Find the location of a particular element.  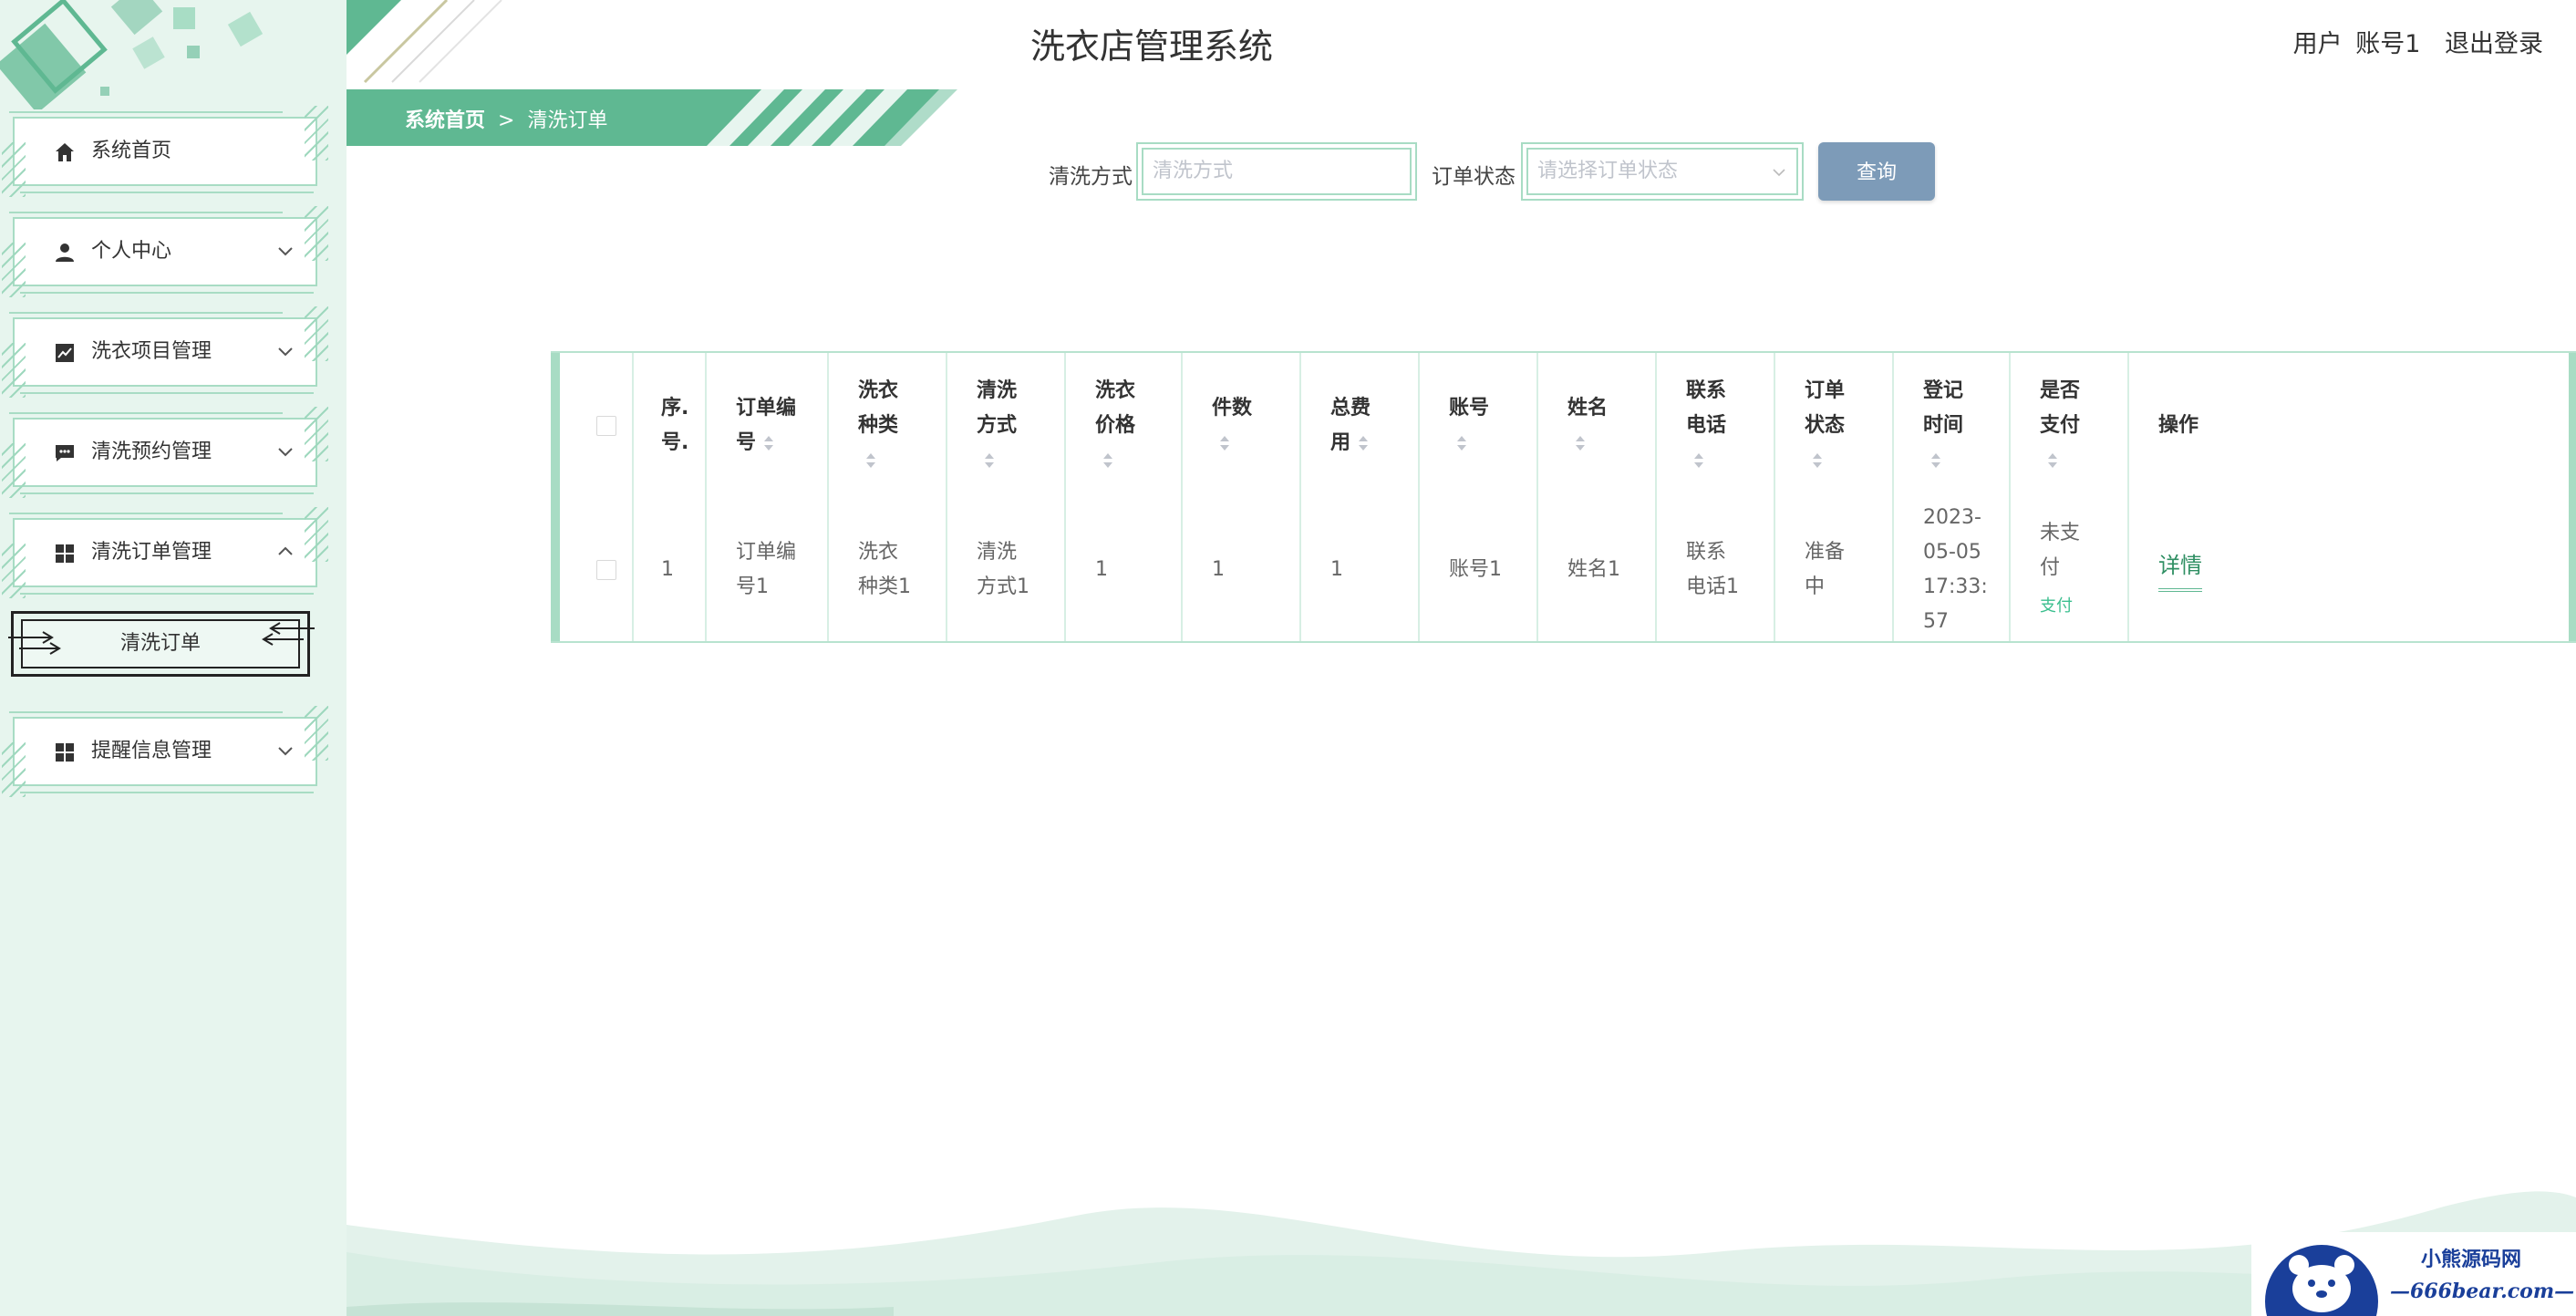

col-status: 订单 状态 is located at coordinates (1834, 426).